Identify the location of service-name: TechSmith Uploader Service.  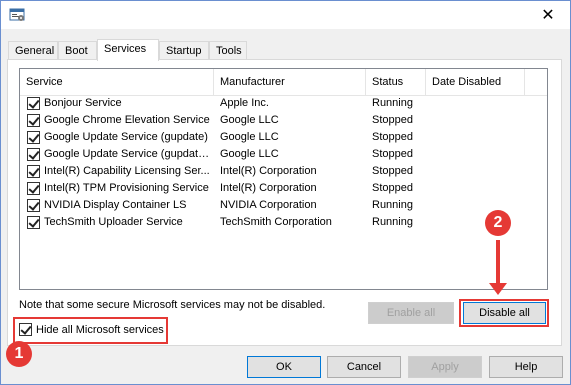
(113, 222).